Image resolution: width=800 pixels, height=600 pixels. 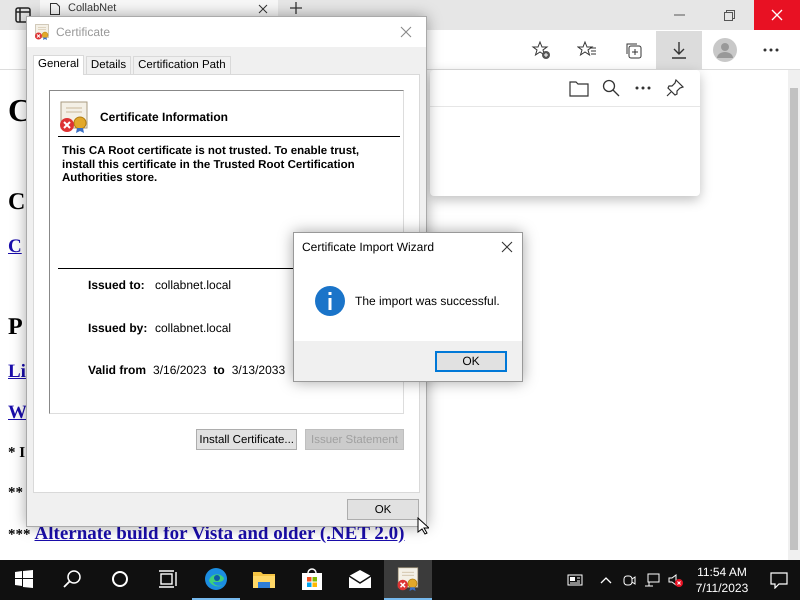 What do you see at coordinates (15, 327) in the screenshot?
I see `section-heading: P` at bounding box center [15, 327].